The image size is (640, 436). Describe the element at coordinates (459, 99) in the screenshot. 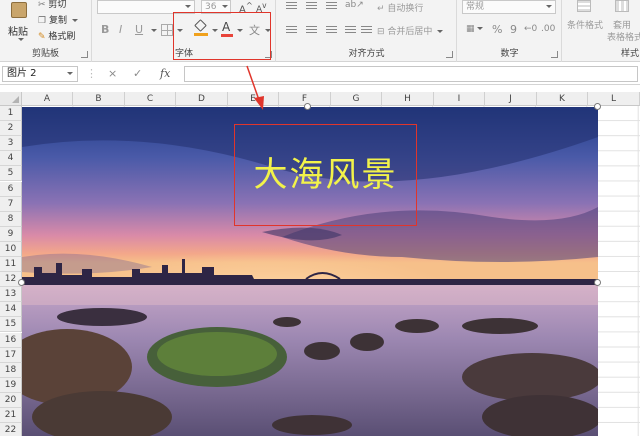

I see `column-header-i: I` at that location.